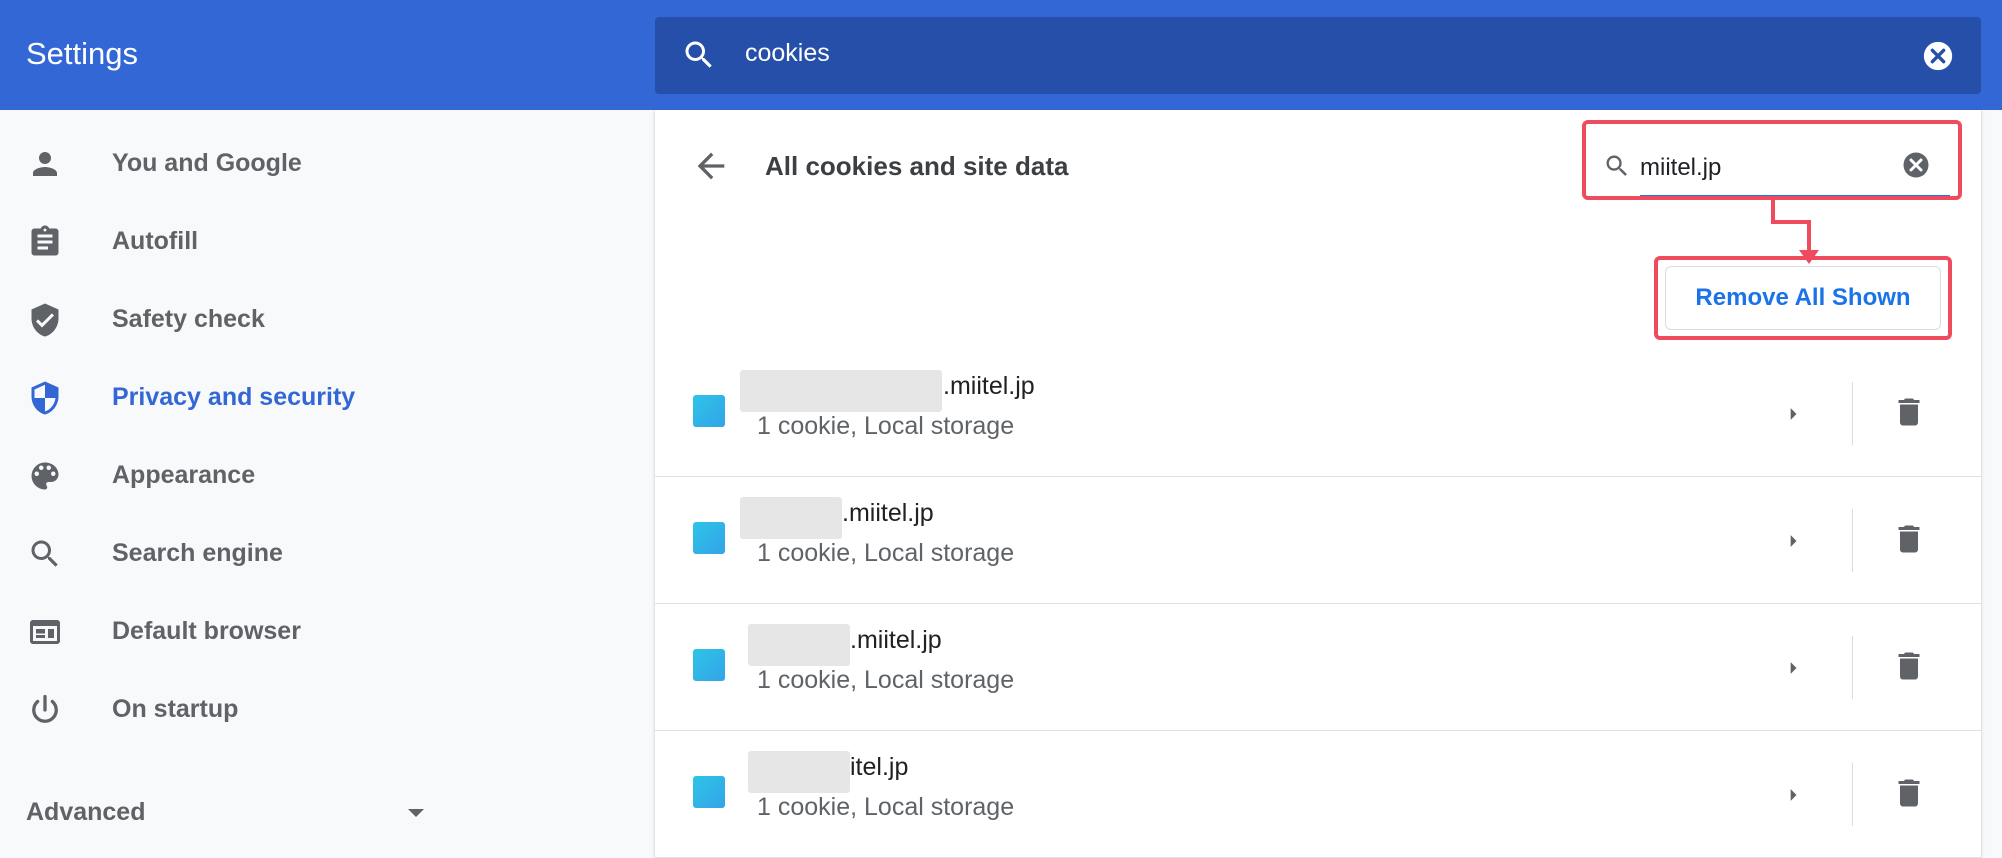  What do you see at coordinates (234, 397) in the screenshot?
I see `sidebar-item-label: Privacy and security` at bounding box center [234, 397].